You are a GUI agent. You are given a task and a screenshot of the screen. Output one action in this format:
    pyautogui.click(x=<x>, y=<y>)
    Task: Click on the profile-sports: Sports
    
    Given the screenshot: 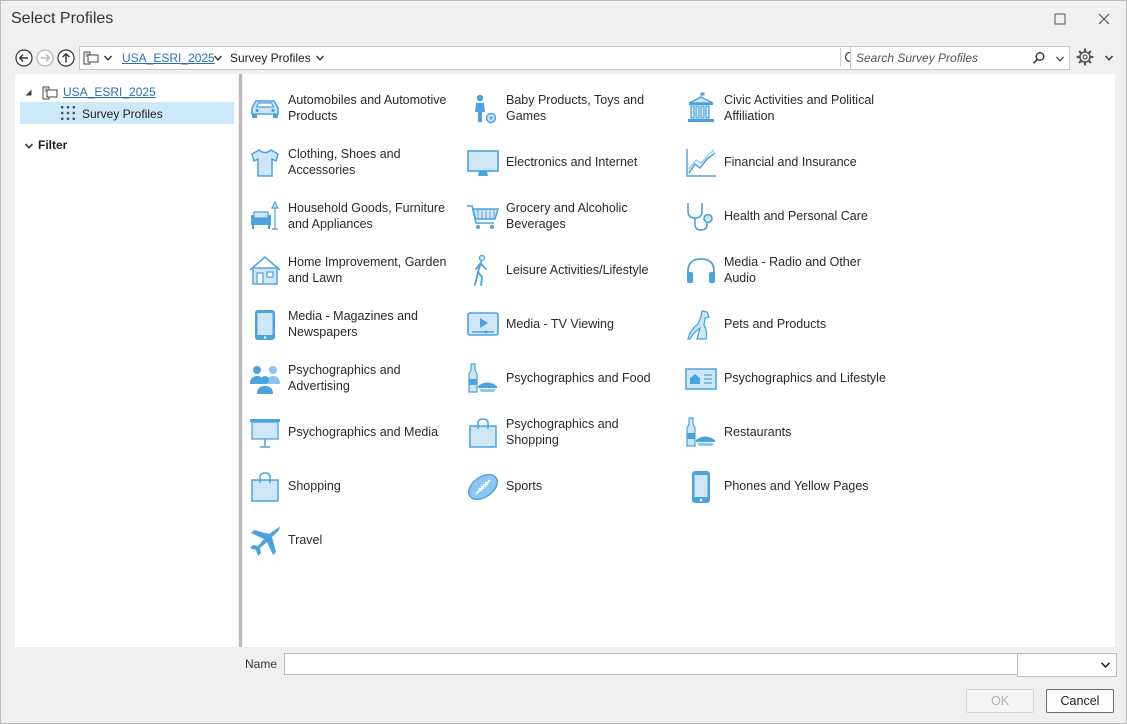 What is the action you would take?
    pyautogui.click(x=566, y=486)
    